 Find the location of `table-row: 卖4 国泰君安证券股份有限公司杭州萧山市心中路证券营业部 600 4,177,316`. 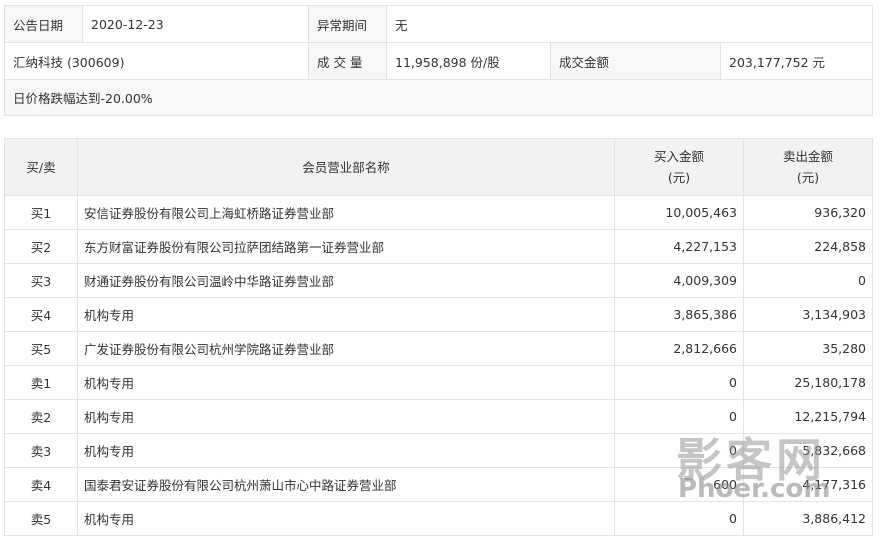

table-row: 卖4 国泰君安证券股份有限公司杭州萧山市心中路证券营业部 600 4,177,316 is located at coordinates (438, 484).